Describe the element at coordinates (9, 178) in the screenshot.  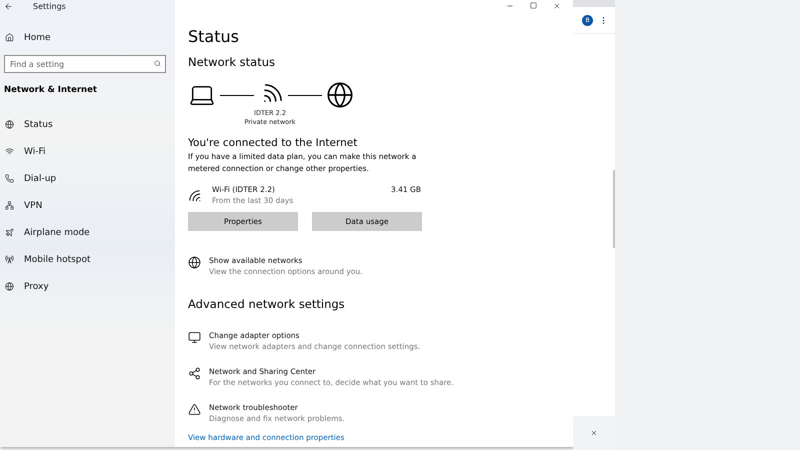
I see `phone-icon` at that location.